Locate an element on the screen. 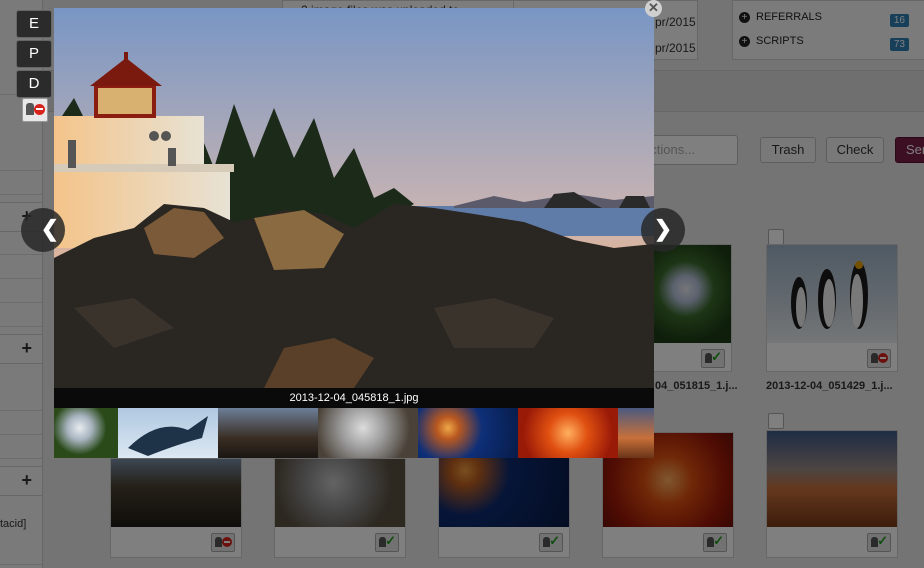 Image resolution: width=924 pixels, height=568 pixels. chevron-left-icon: ❮ is located at coordinates (43, 230).